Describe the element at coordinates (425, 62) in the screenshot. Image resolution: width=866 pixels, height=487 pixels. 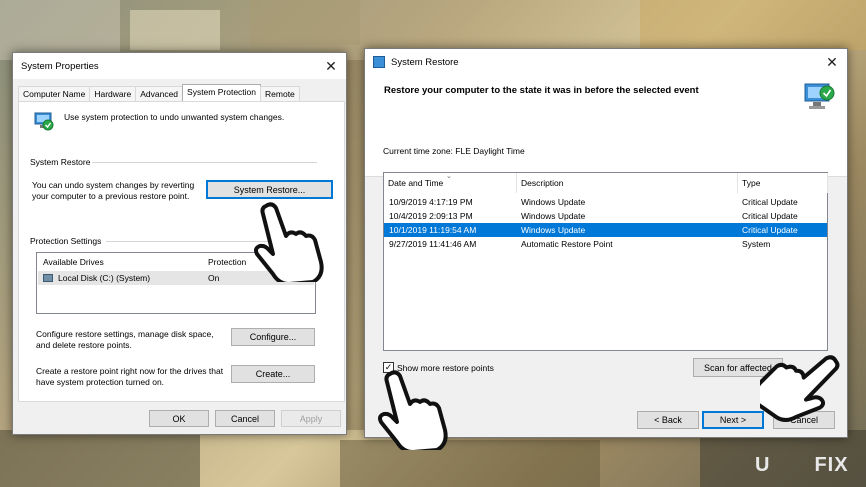
I see `system-restore-title: System Restore` at that location.